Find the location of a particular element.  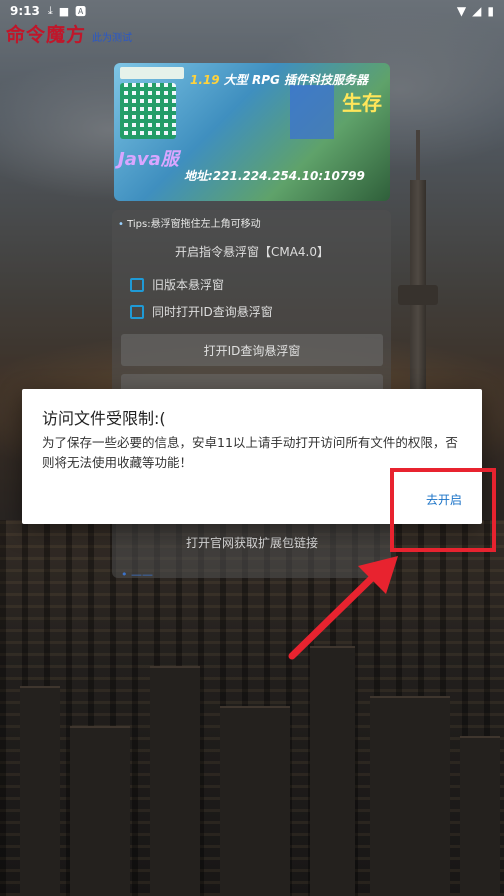

banner-headline: 1.19 大型 RPG 插件科技服务器 is located at coordinates (279, 80).